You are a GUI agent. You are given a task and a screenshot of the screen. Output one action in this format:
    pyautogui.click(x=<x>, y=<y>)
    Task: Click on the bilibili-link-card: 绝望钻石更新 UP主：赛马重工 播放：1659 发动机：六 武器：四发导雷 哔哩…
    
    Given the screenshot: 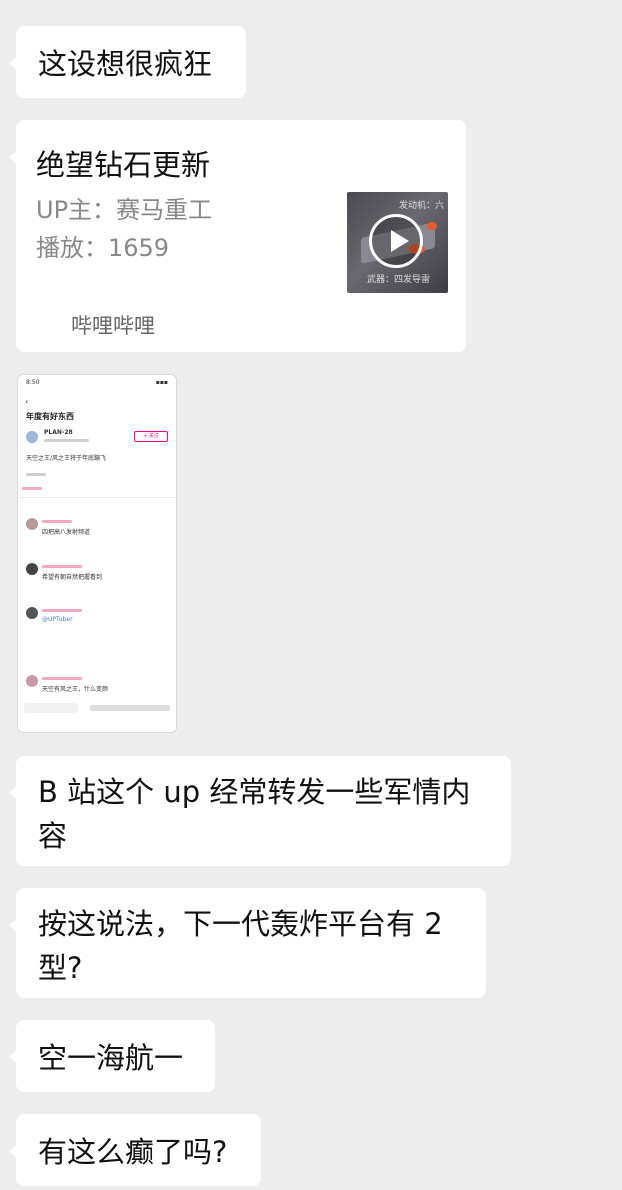 What is the action you would take?
    pyautogui.click(x=237, y=236)
    